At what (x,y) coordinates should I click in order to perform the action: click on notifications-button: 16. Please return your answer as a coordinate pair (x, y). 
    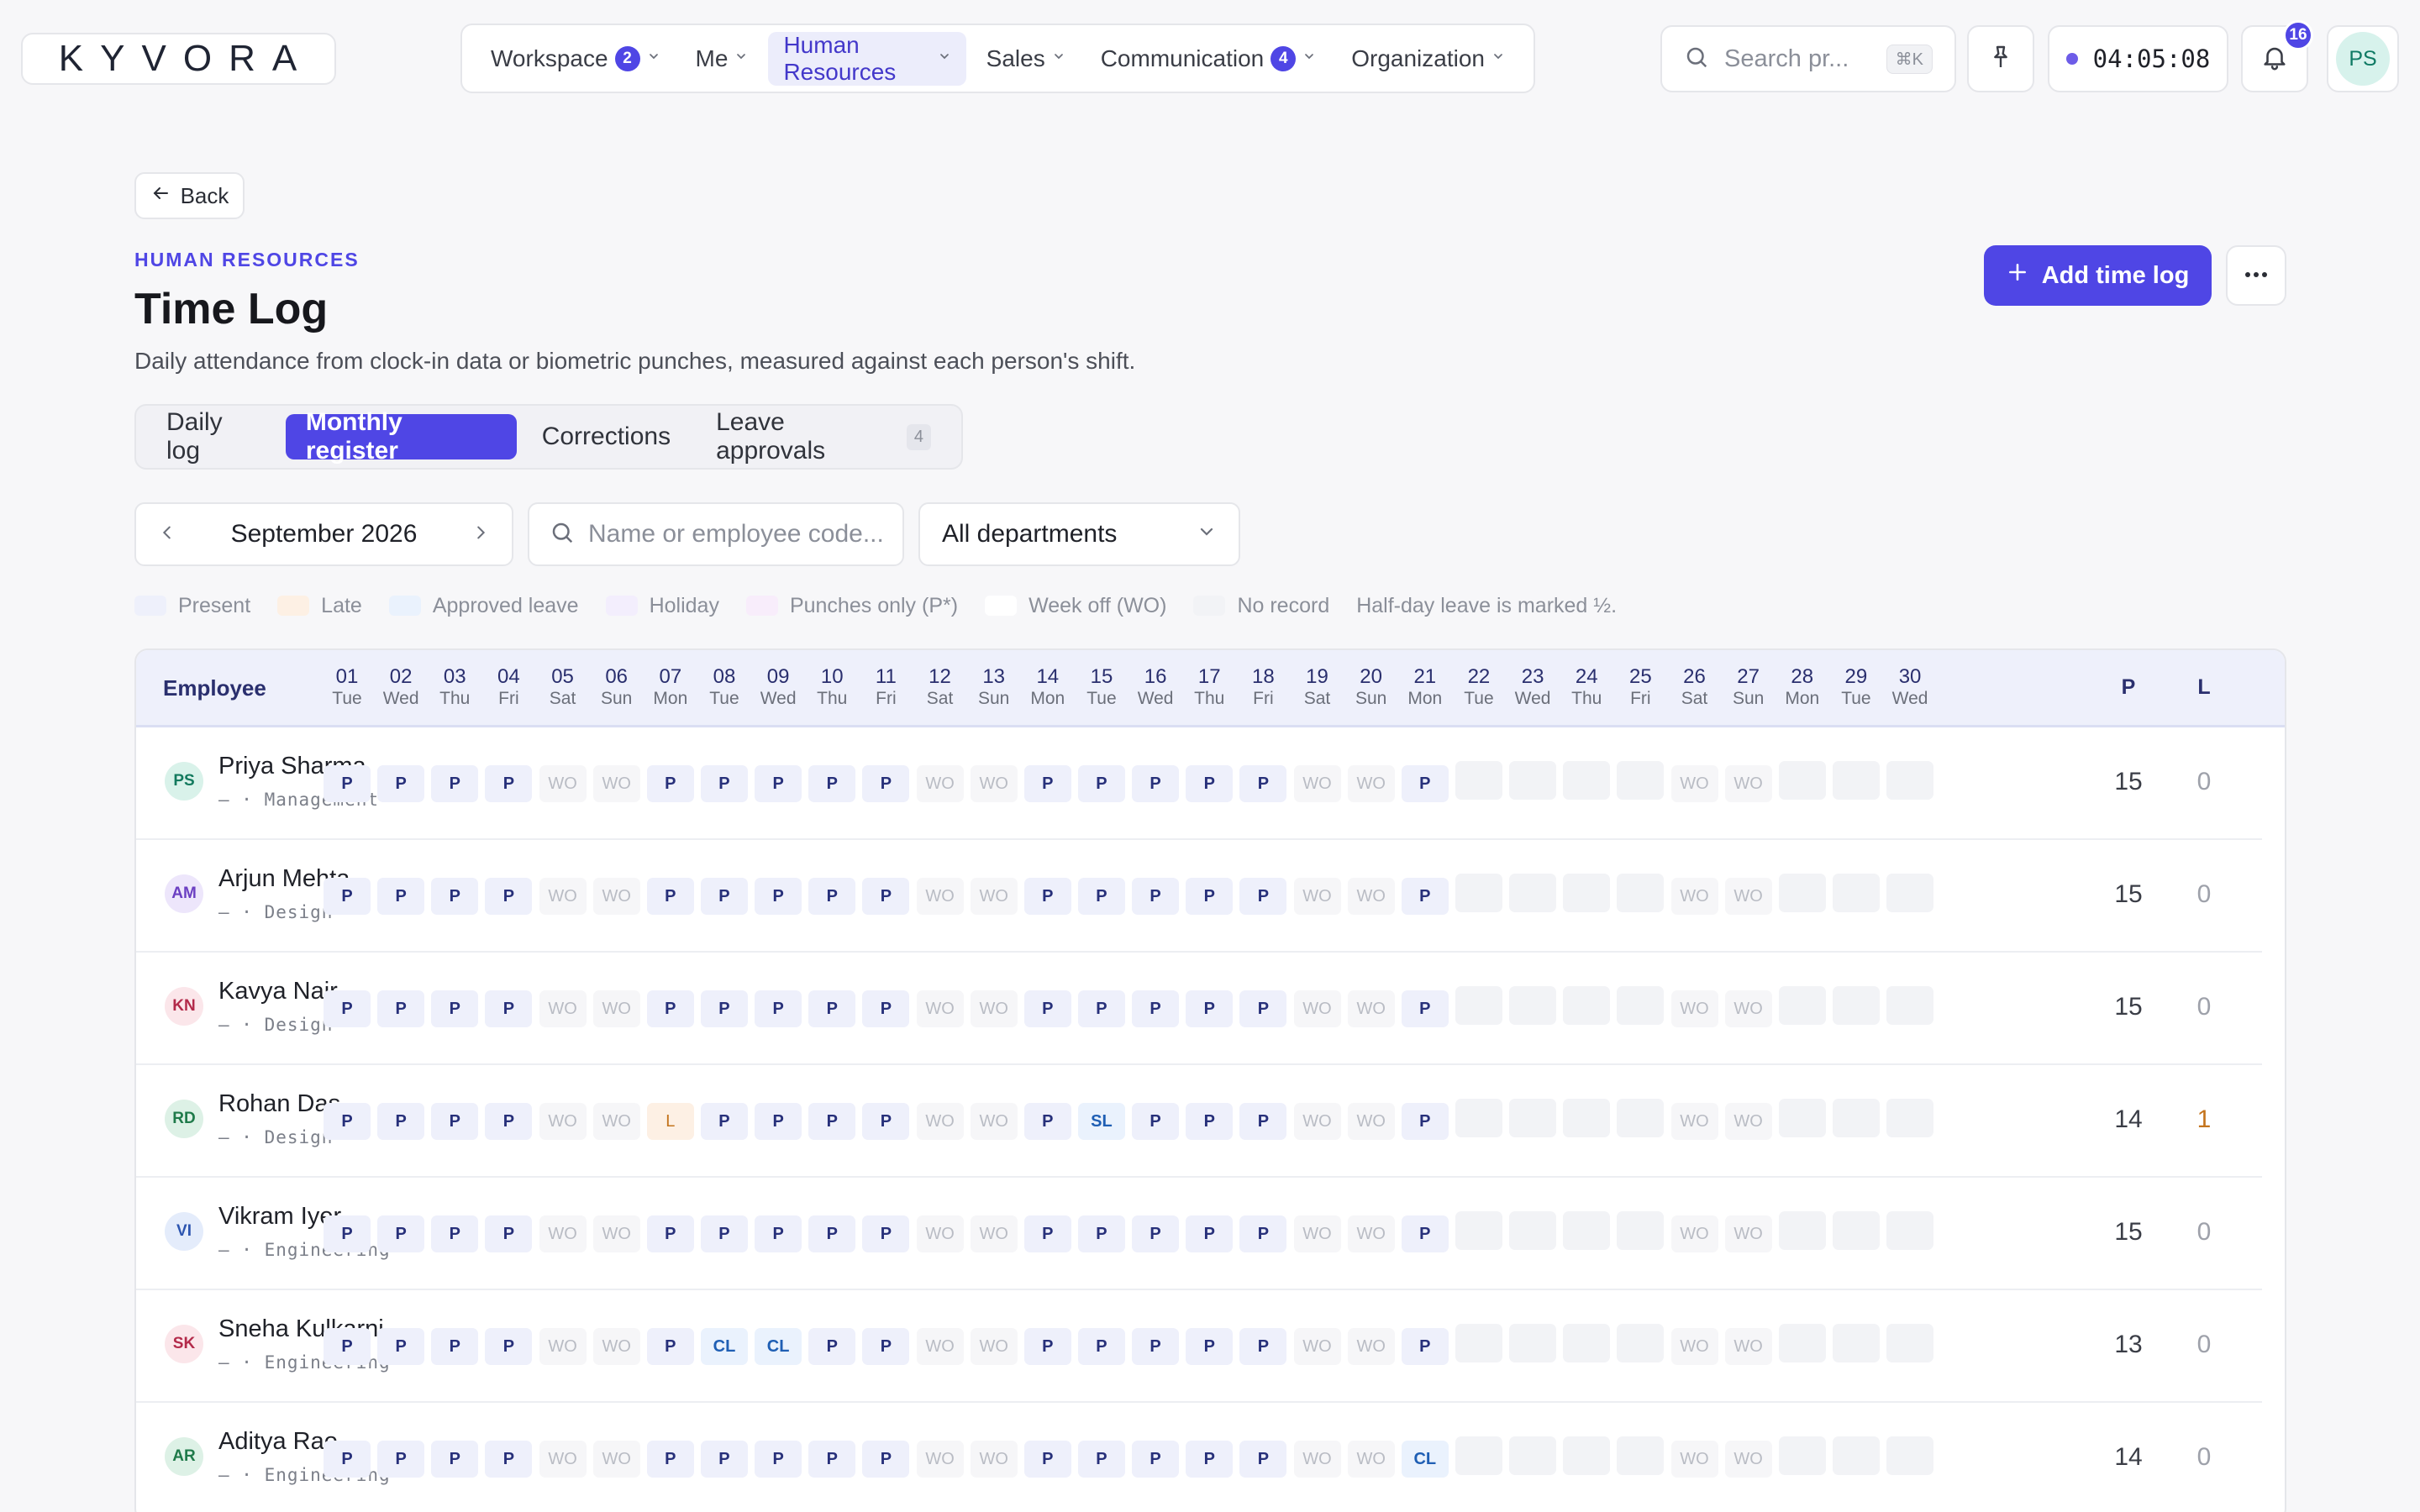
    Looking at the image, I should click on (2277, 56).